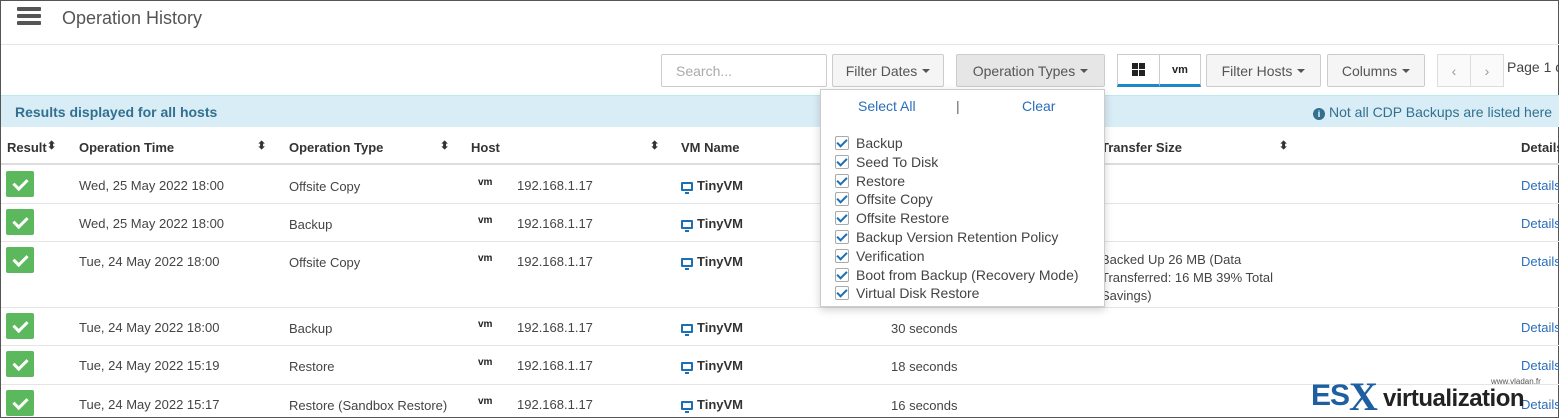  Describe the element at coordinates (1369, 70) in the screenshot. I see `columns-label: Columns` at that location.